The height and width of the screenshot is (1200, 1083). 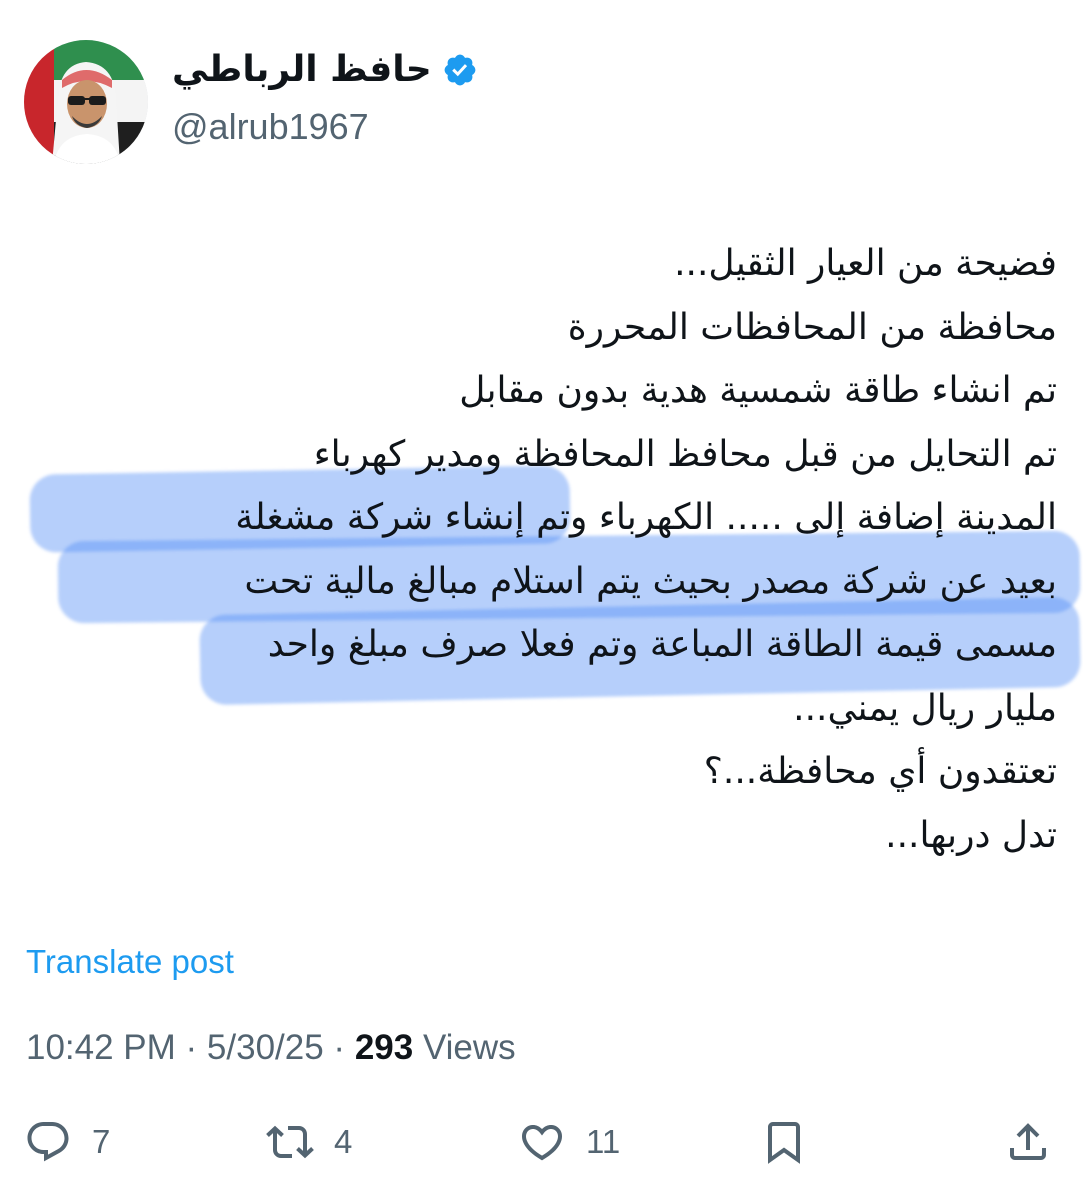 I want to click on repost-button: 4, so click(x=309, y=1142).